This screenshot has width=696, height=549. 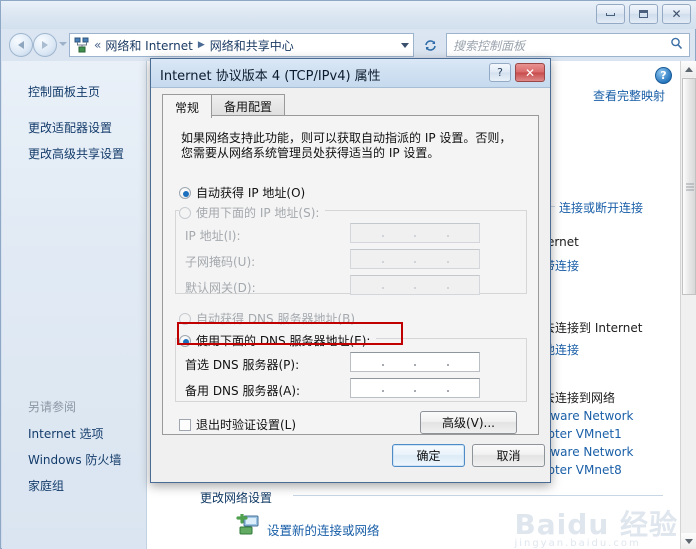 What do you see at coordinates (63, 44) in the screenshot?
I see `history-dropdown-icon` at bounding box center [63, 44].